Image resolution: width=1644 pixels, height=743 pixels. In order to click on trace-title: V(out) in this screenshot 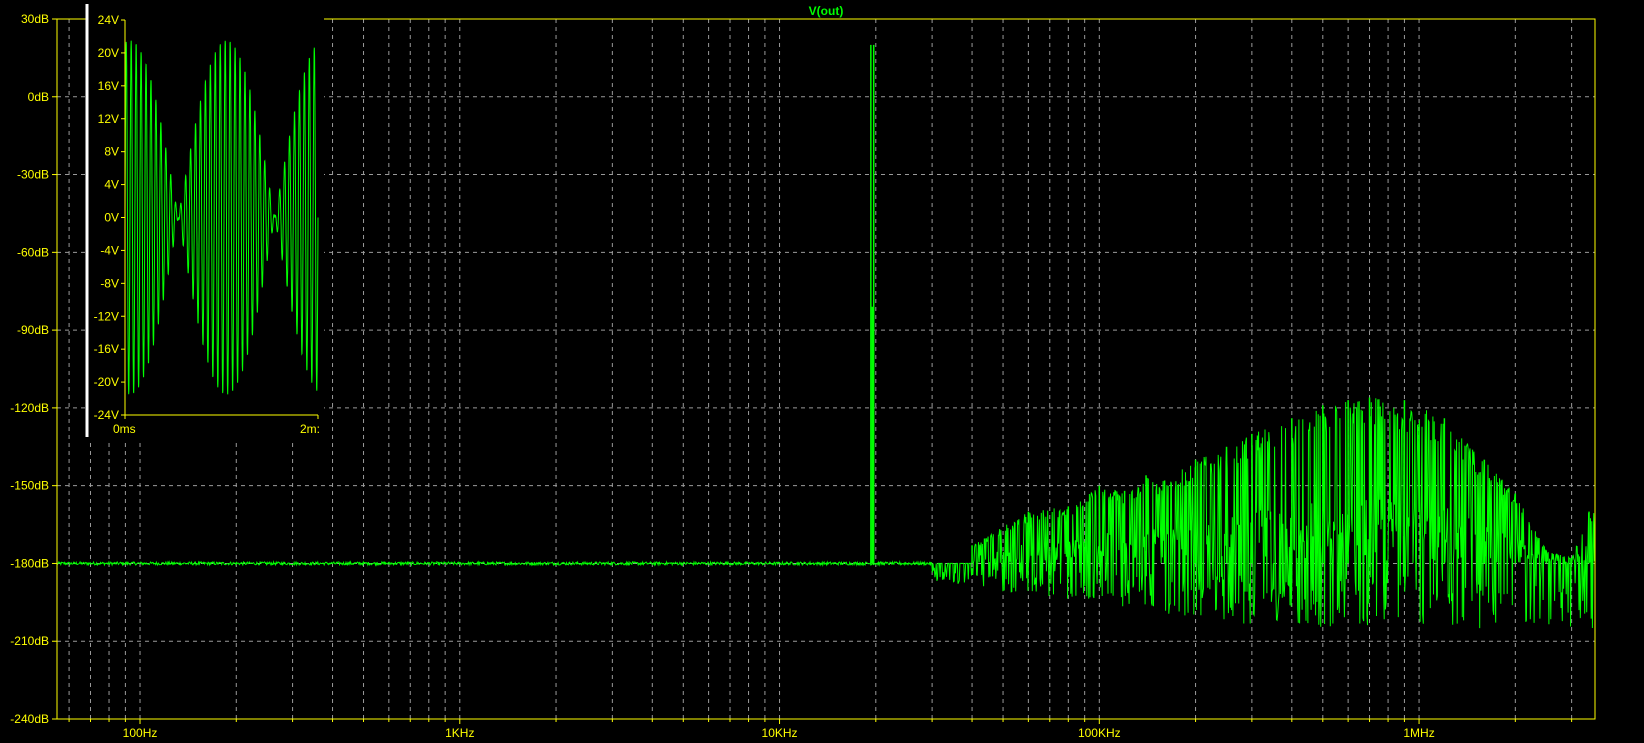, I will do `click(826, 11)`.